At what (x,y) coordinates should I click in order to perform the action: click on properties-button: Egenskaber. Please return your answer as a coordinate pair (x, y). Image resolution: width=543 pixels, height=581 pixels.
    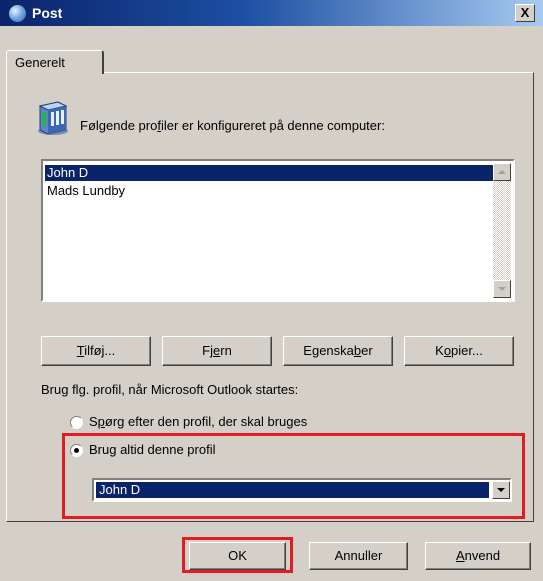
    Looking at the image, I should click on (338, 351).